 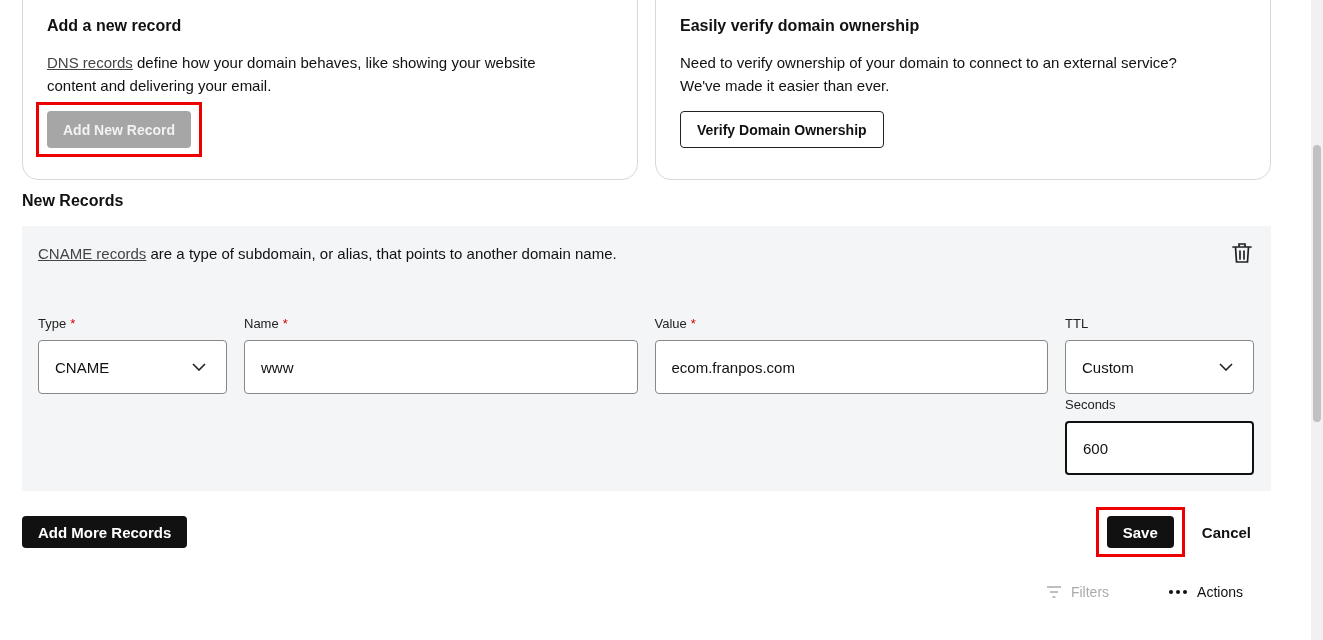 I want to click on card-title: Easily verify domain ownership, so click(x=800, y=26).